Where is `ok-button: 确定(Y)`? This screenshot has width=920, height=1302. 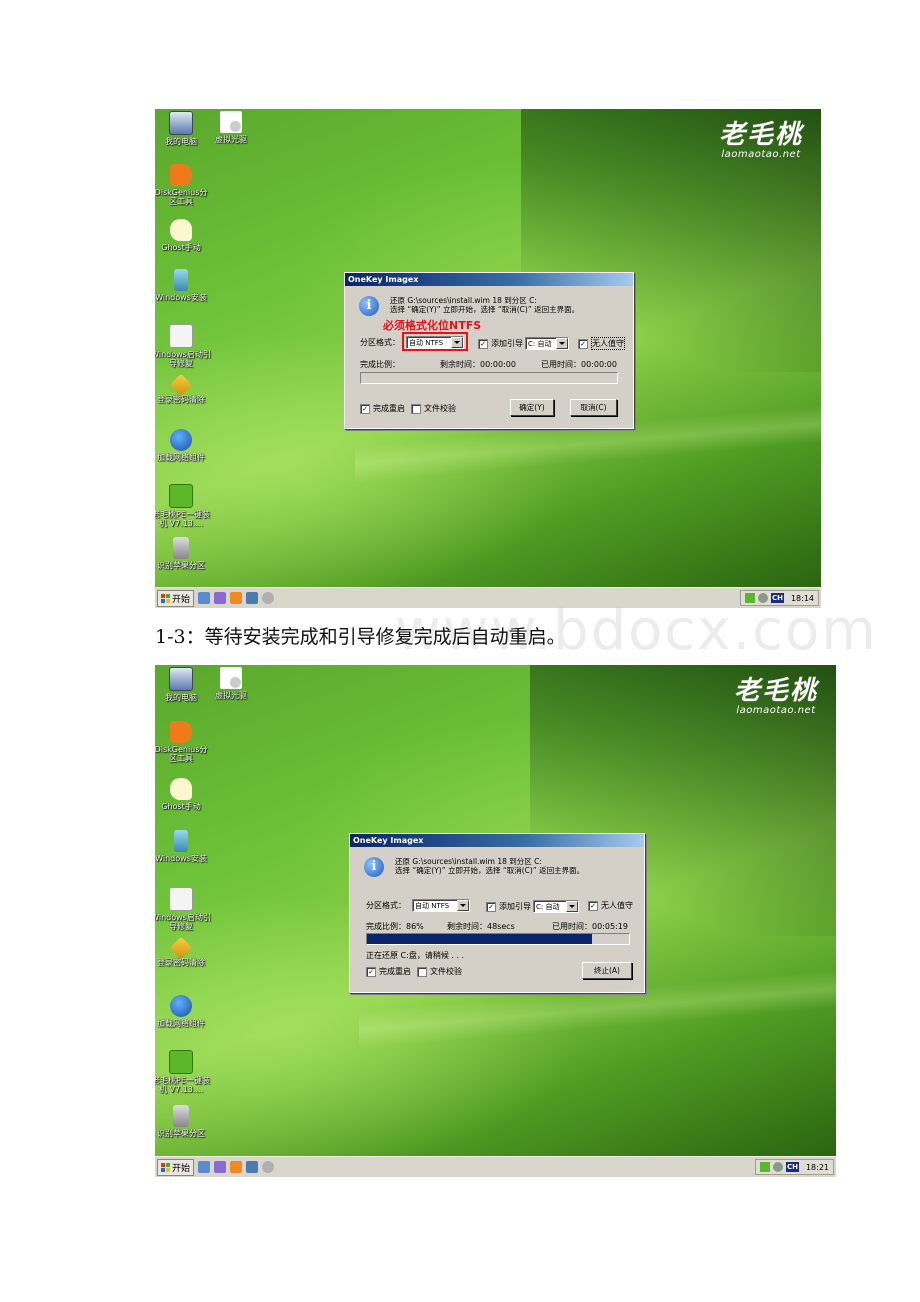
ok-button: 确定(Y) is located at coordinates (532, 407).